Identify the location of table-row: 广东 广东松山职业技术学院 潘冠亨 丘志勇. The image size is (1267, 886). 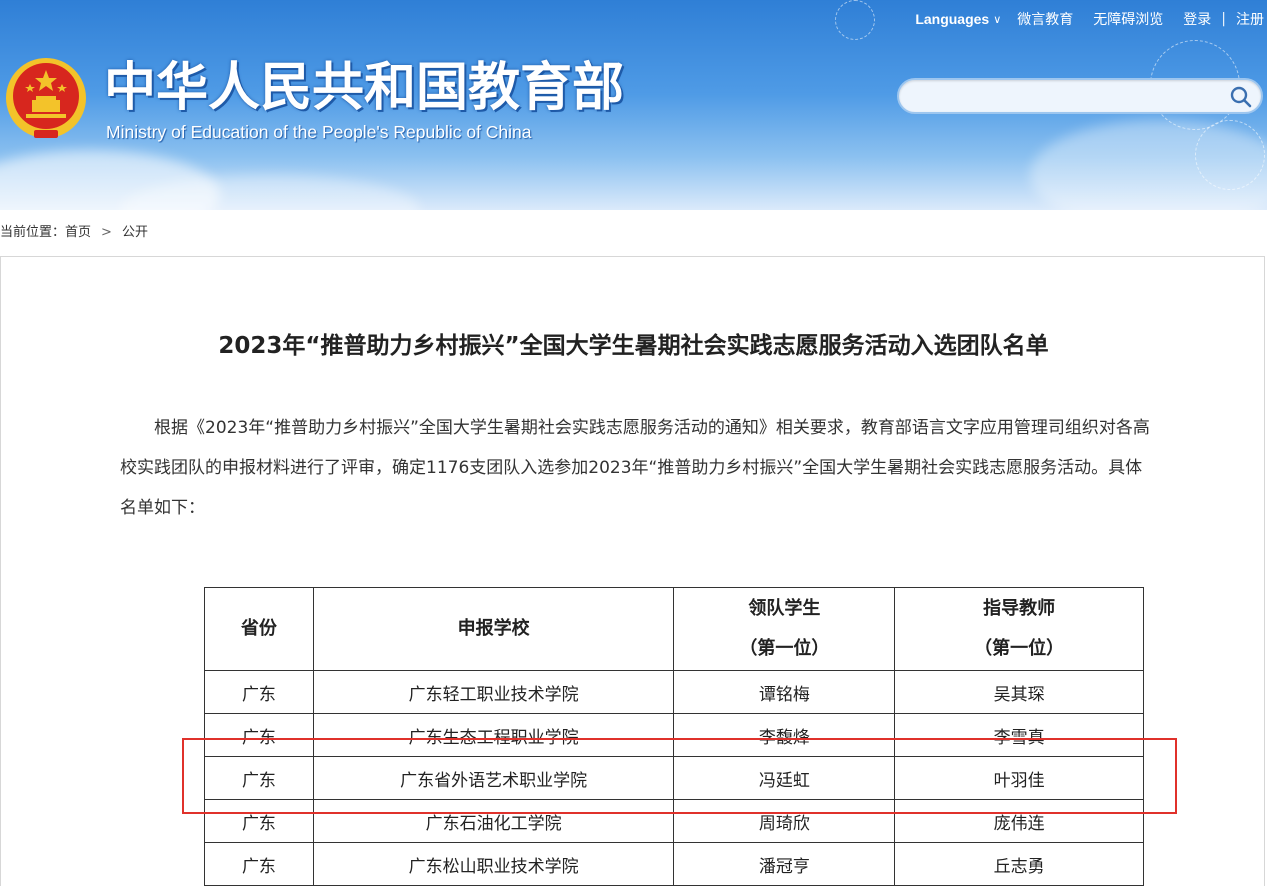
(674, 864).